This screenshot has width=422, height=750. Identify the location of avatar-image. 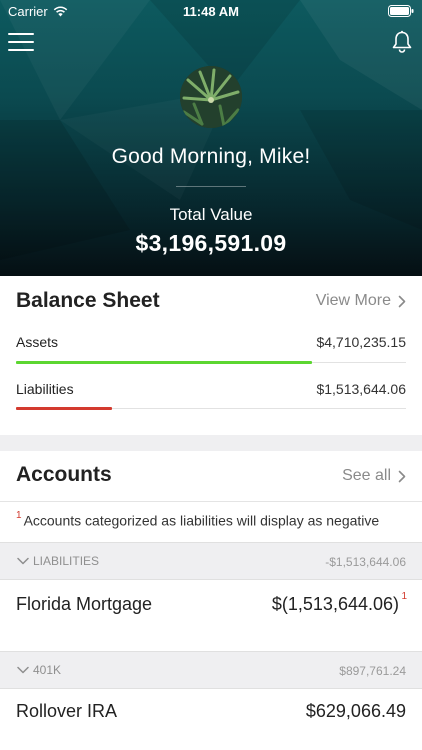
(211, 97).